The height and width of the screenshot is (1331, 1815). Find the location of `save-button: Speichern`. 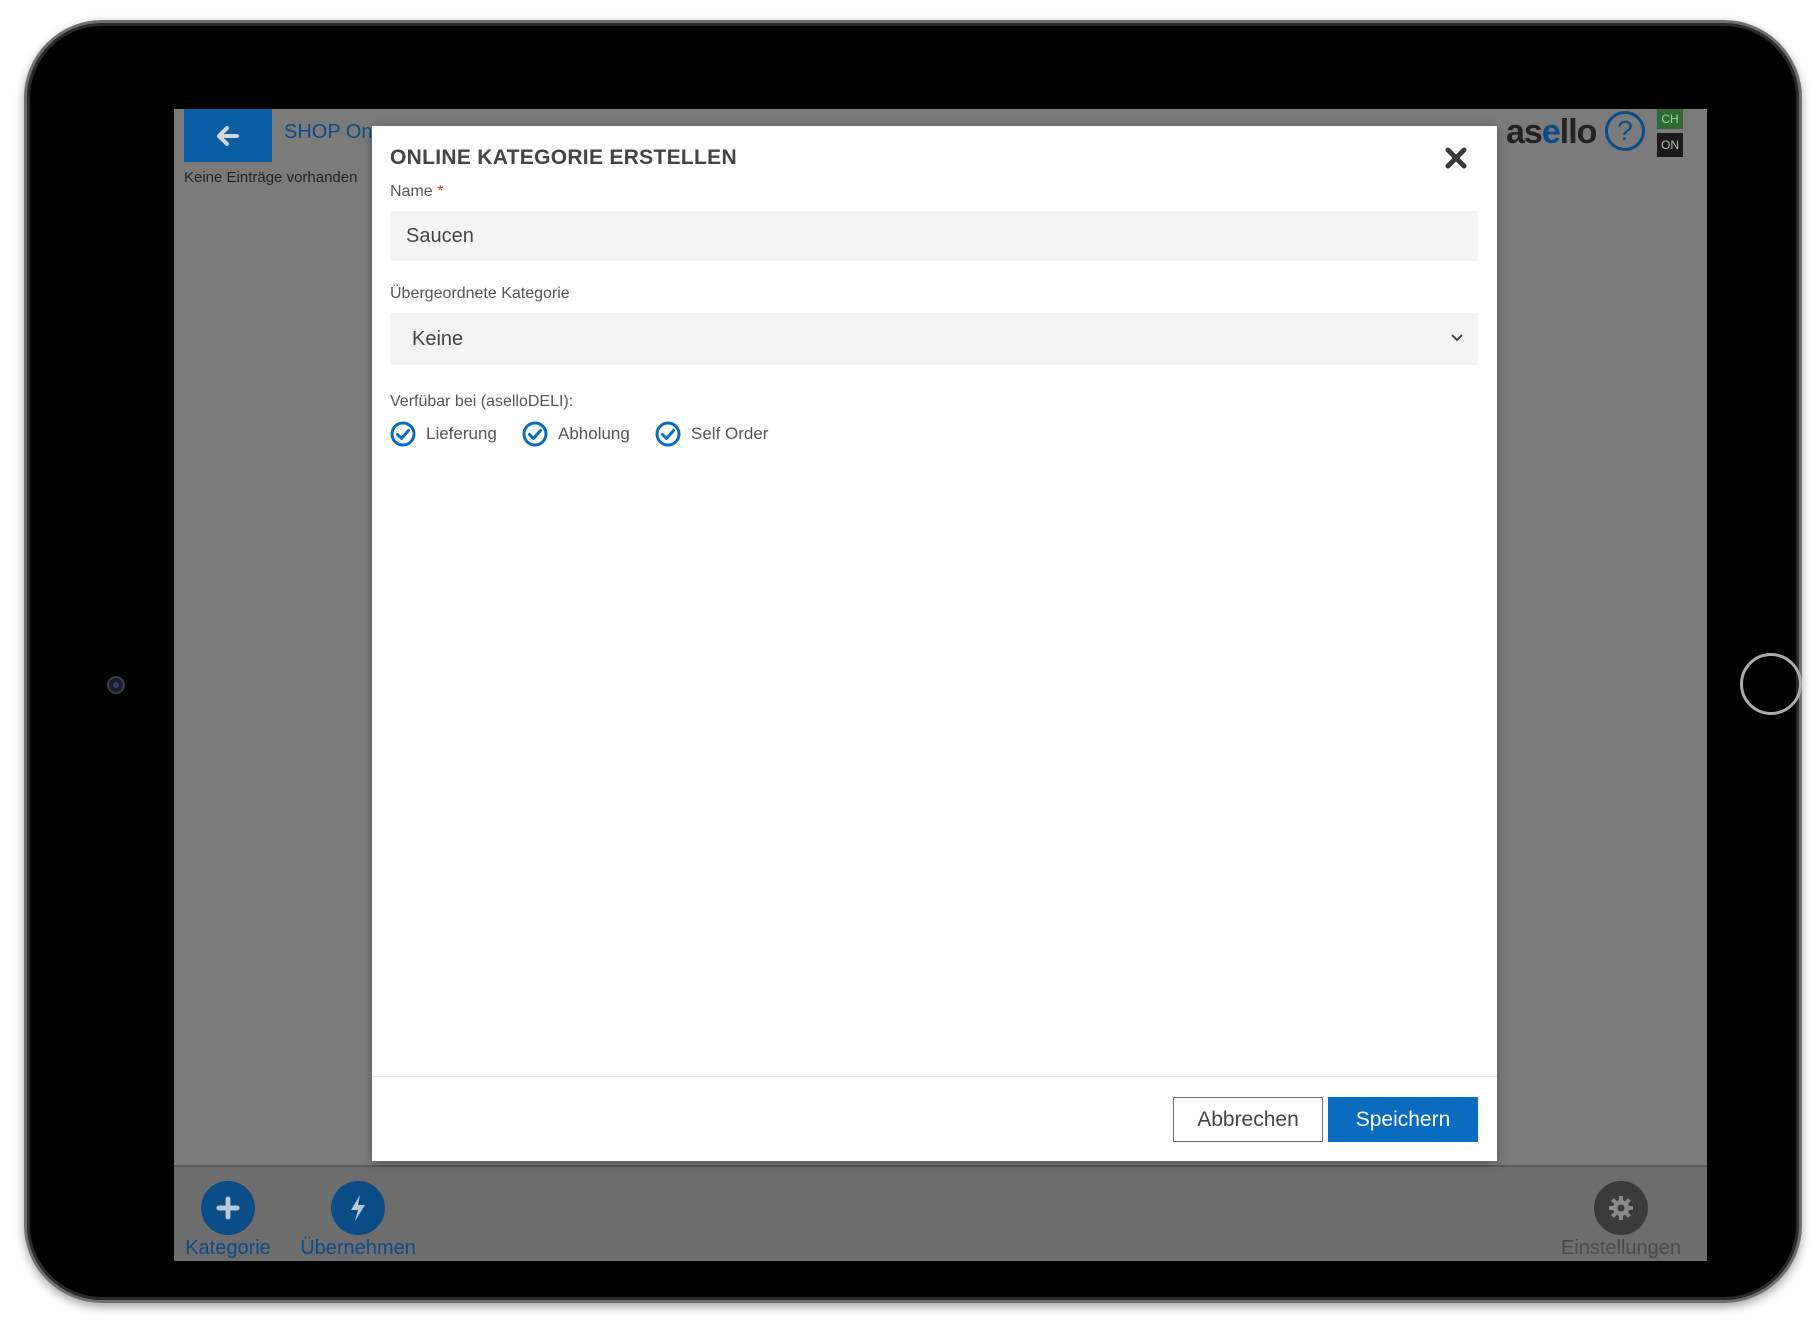

save-button: Speichern is located at coordinates (1403, 1119).